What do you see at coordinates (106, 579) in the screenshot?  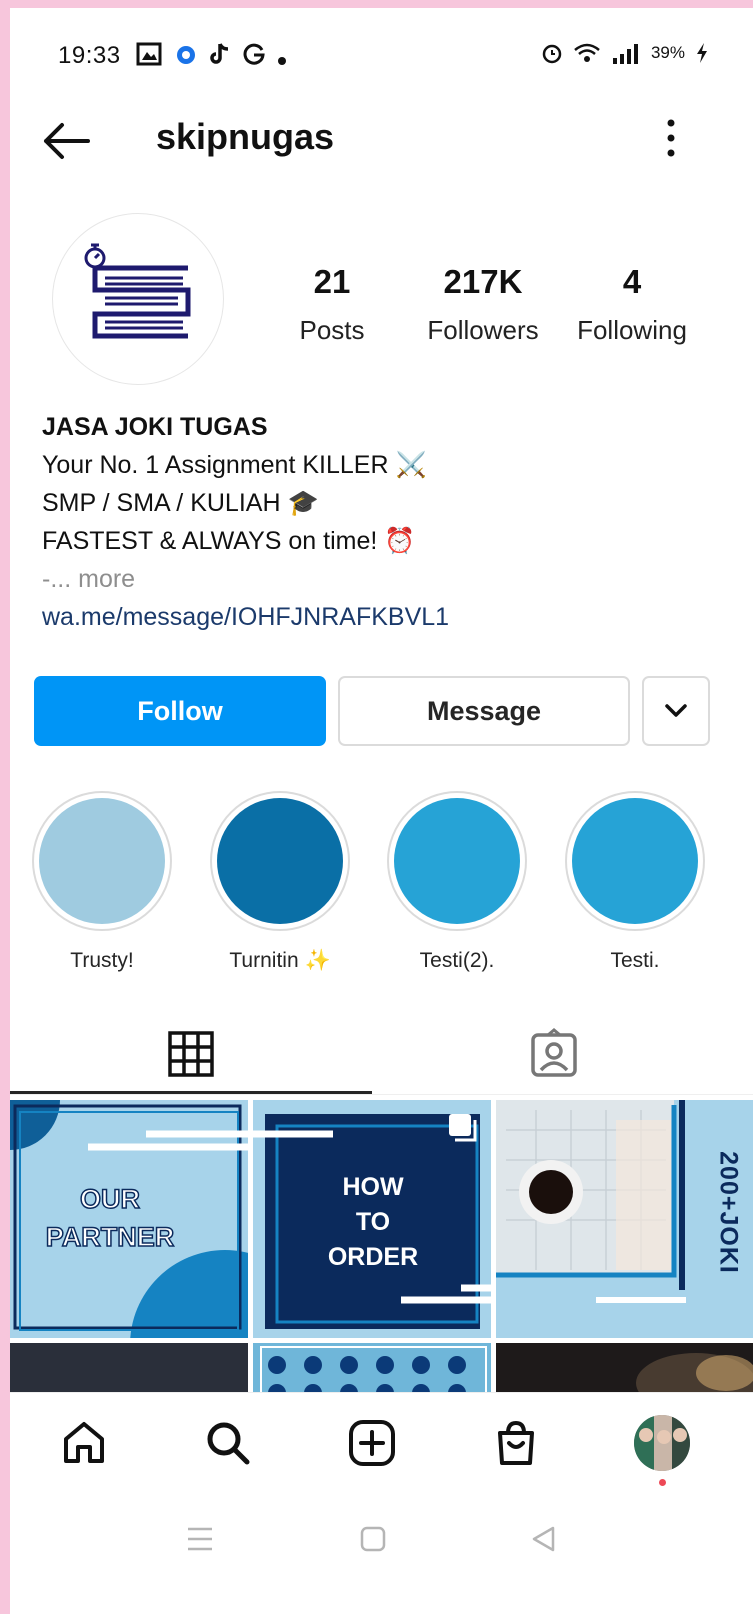 I see `bio-more-link: more` at bounding box center [106, 579].